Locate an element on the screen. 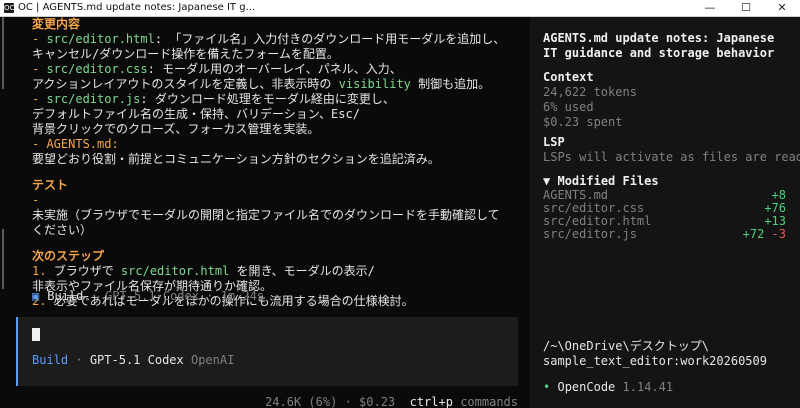 The width and height of the screenshot is (800, 408). message-marker is located at coordinates (3, 259).